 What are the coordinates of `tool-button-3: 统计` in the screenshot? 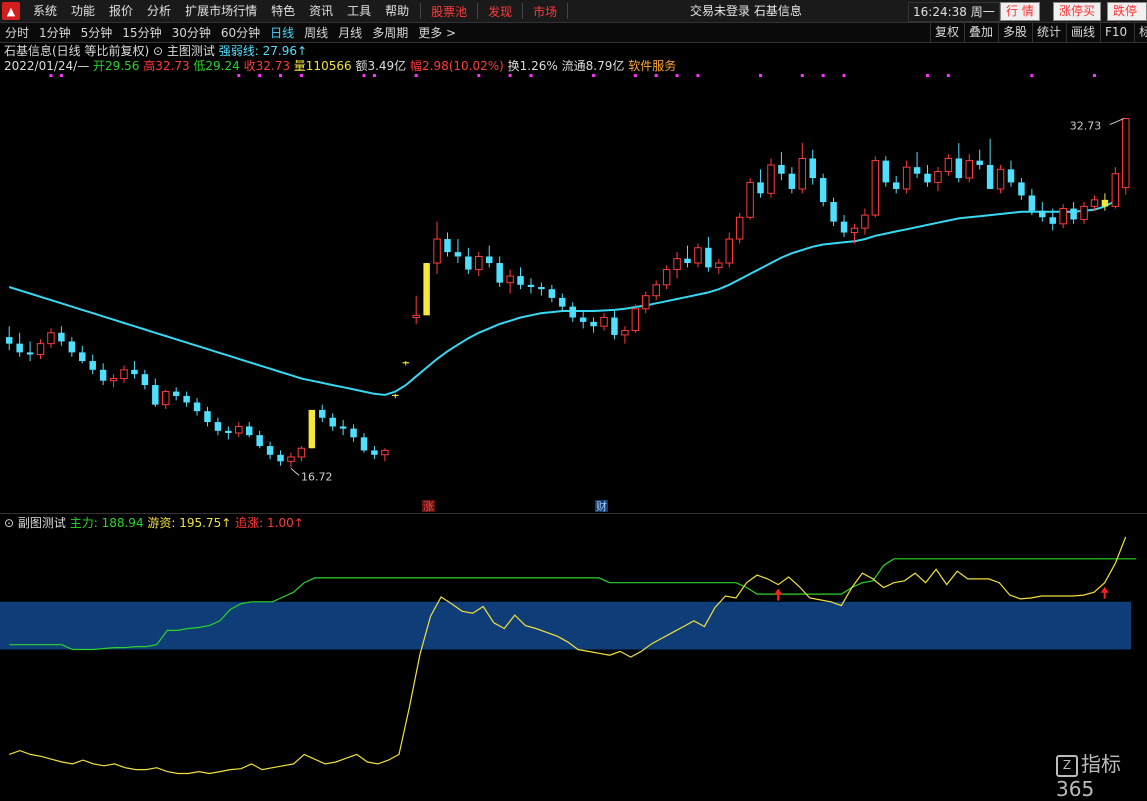 It's located at (1048, 32).